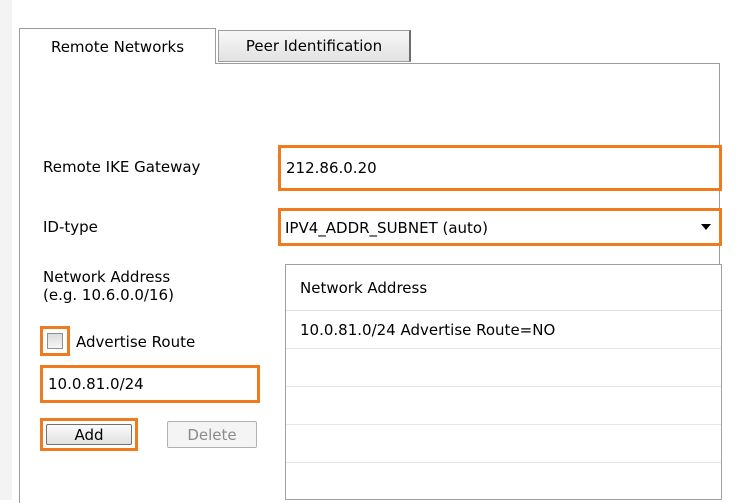 The height and width of the screenshot is (503, 739). What do you see at coordinates (122, 167) in the screenshot?
I see `gateway-label: Remote IKE Gateway` at bounding box center [122, 167].